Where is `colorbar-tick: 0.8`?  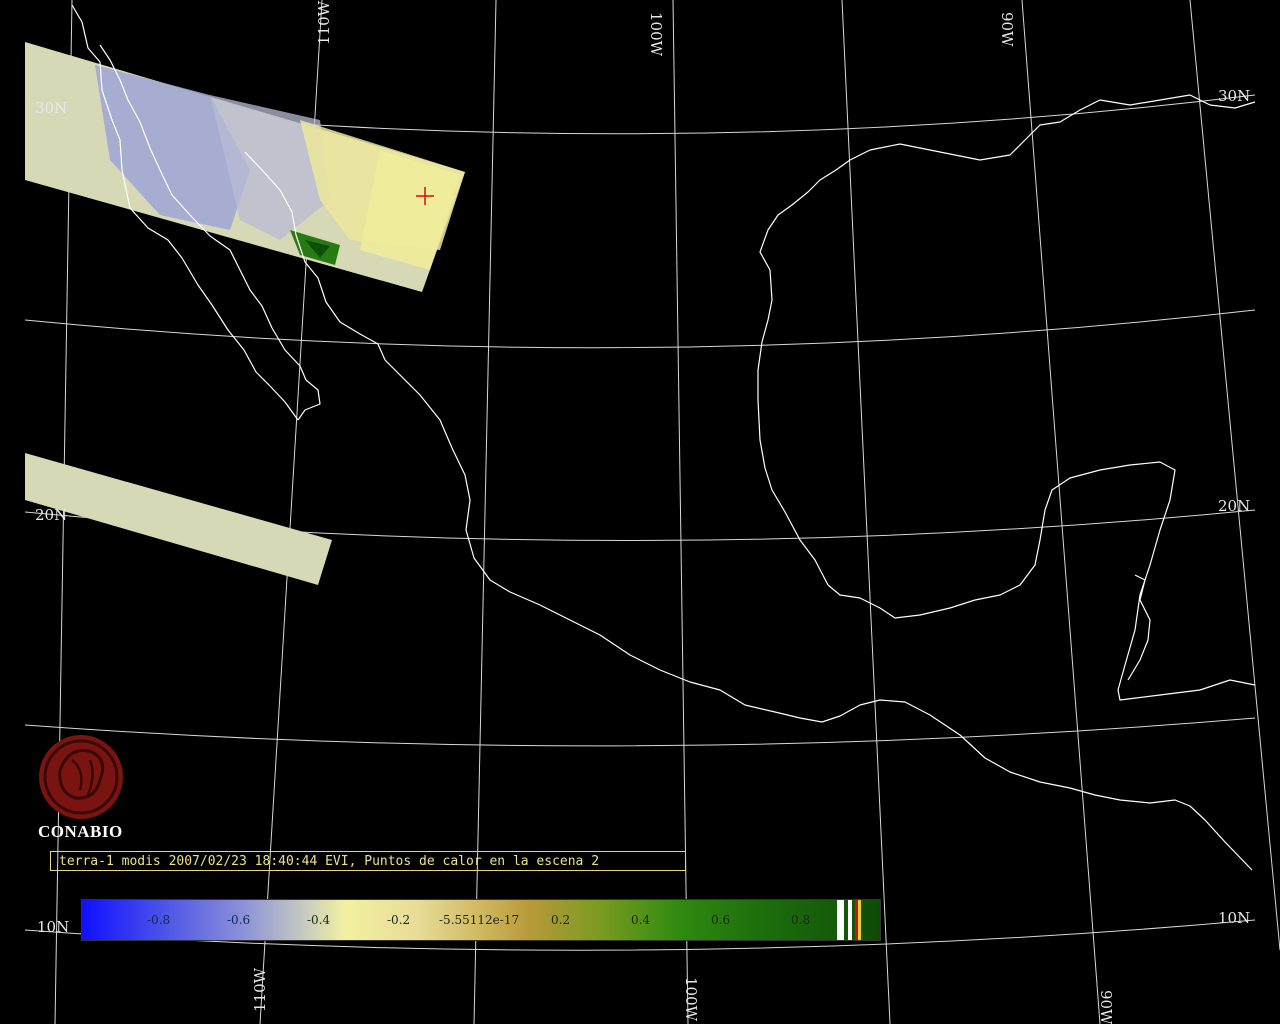
colorbar-tick: 0.8 is located at coordinates (801, 920).